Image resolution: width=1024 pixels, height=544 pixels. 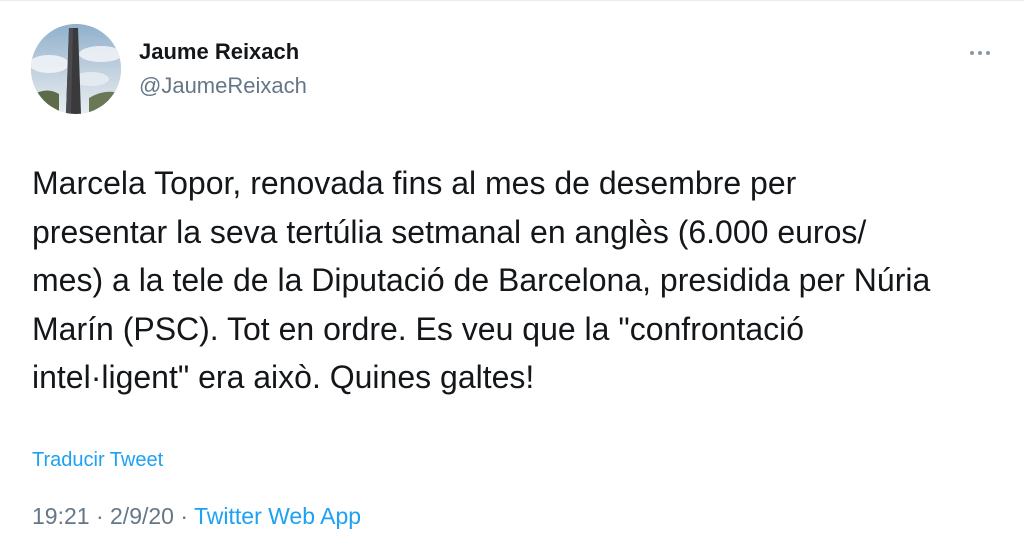 I want to click on chimney-tower-avatar-icon, so click(x=76, y=69).